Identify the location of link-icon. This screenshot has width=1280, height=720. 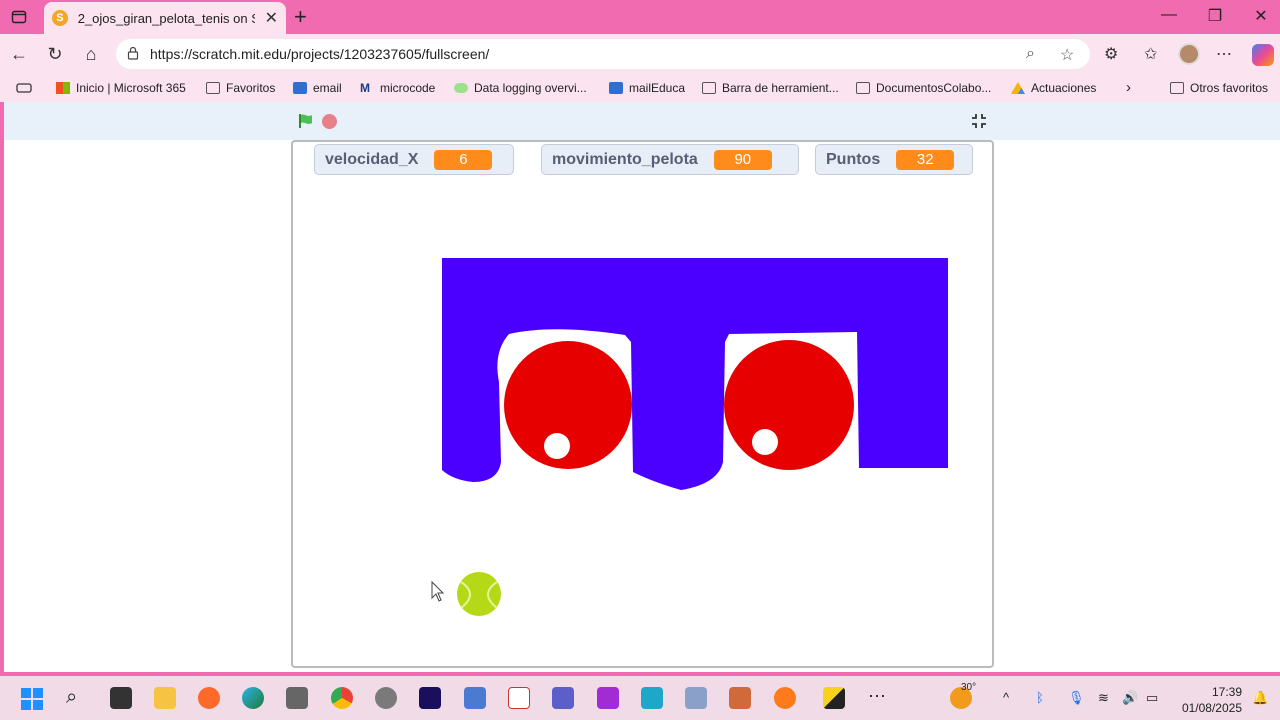
(461, 88).